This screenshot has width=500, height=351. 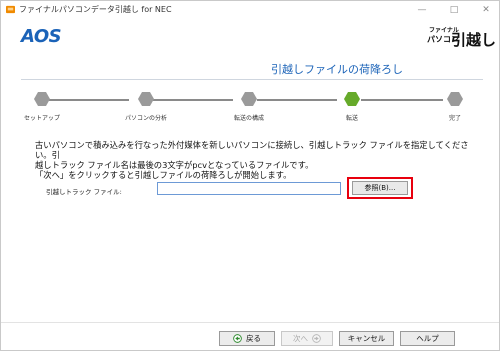 I want to click on back-arrow-icon, so click(x=237, y=338).